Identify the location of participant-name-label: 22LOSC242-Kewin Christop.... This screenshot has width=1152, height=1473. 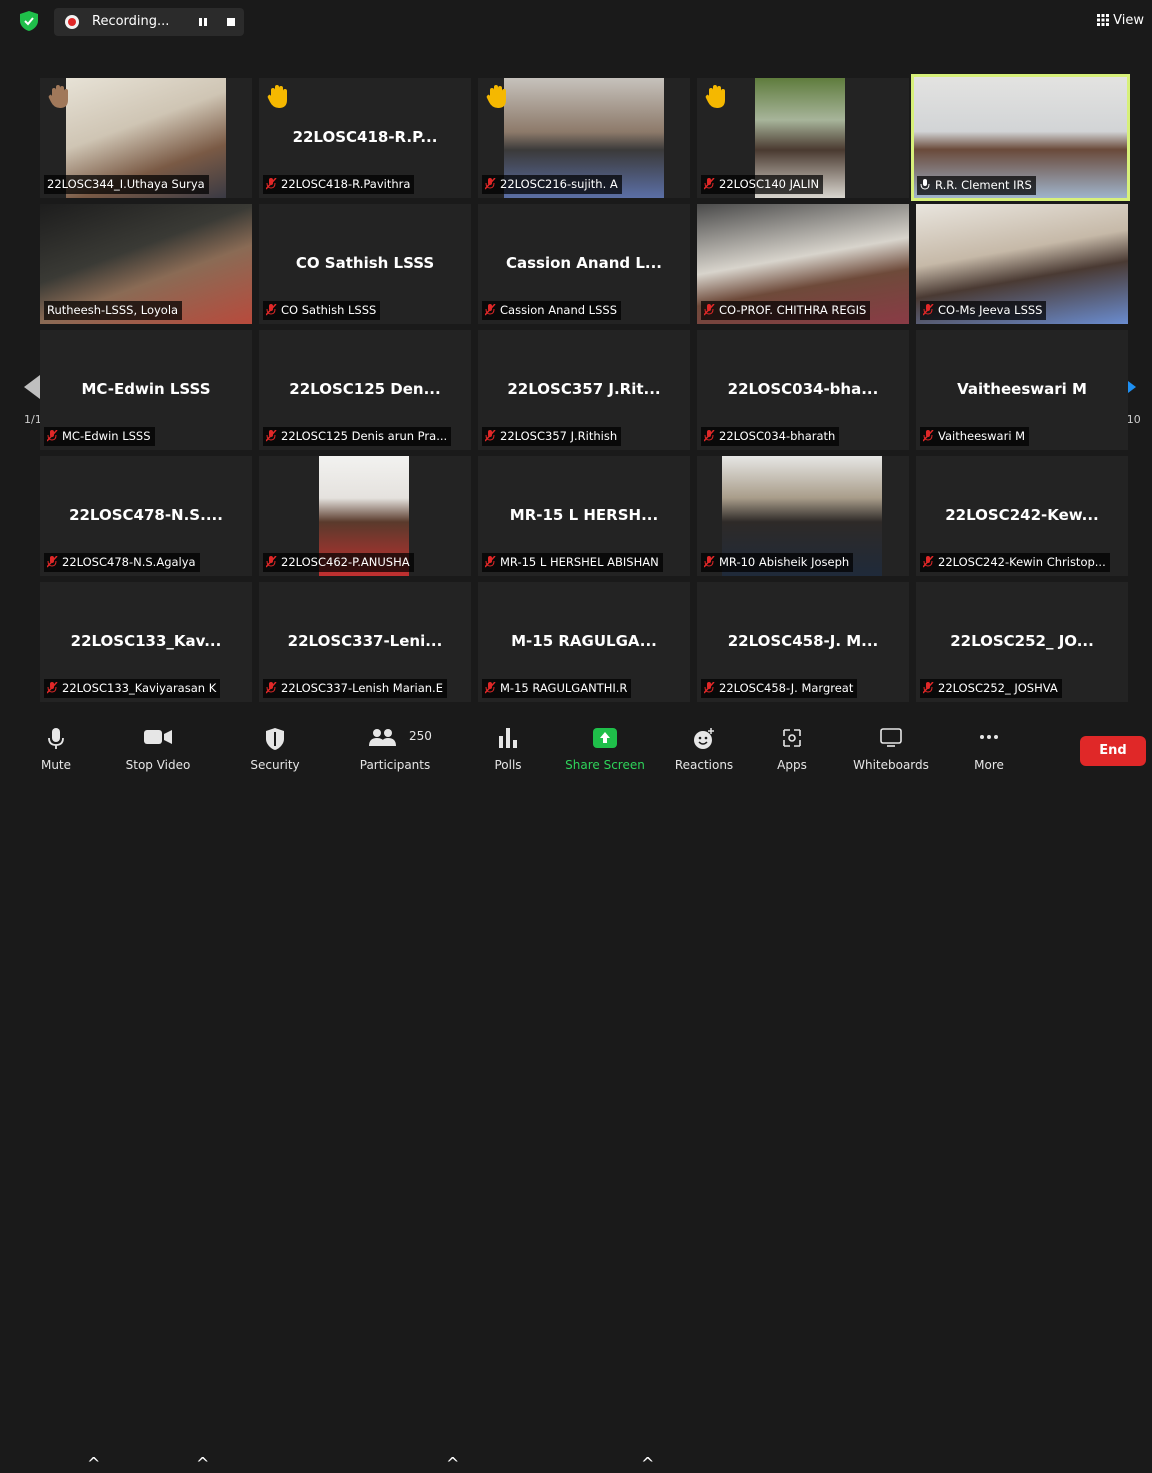
(1015, 562).